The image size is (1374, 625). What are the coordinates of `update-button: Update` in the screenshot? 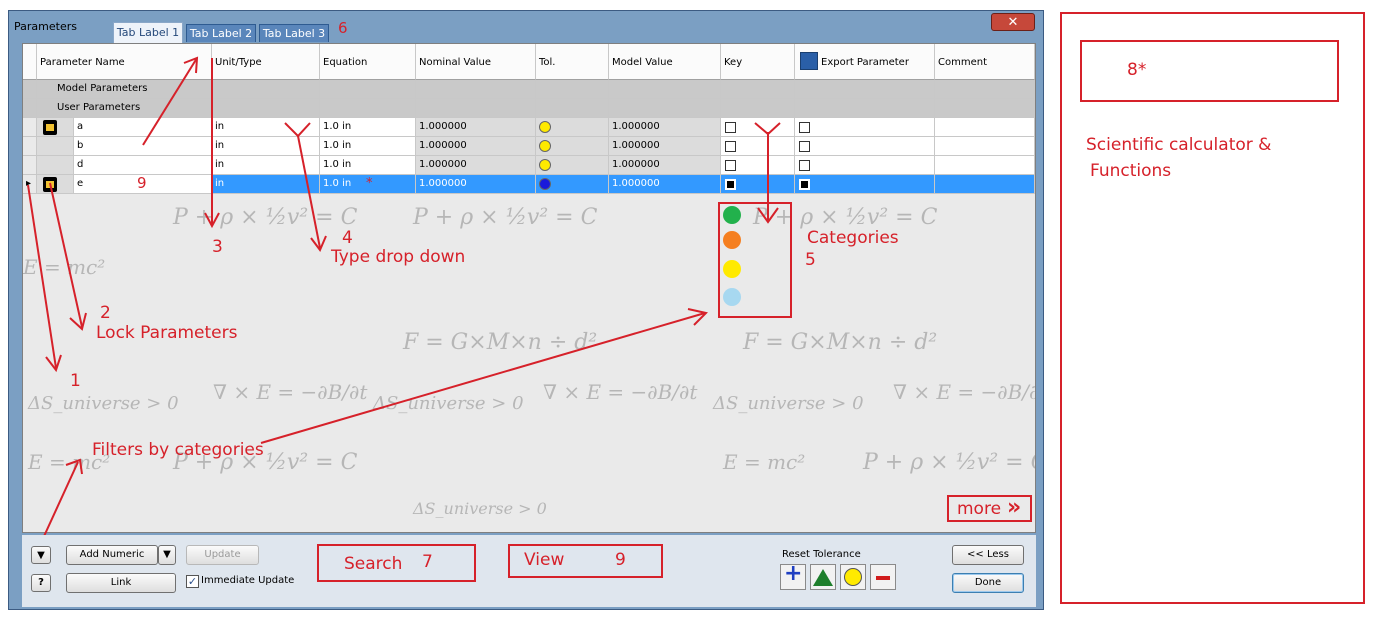 It's located at (222, 555).